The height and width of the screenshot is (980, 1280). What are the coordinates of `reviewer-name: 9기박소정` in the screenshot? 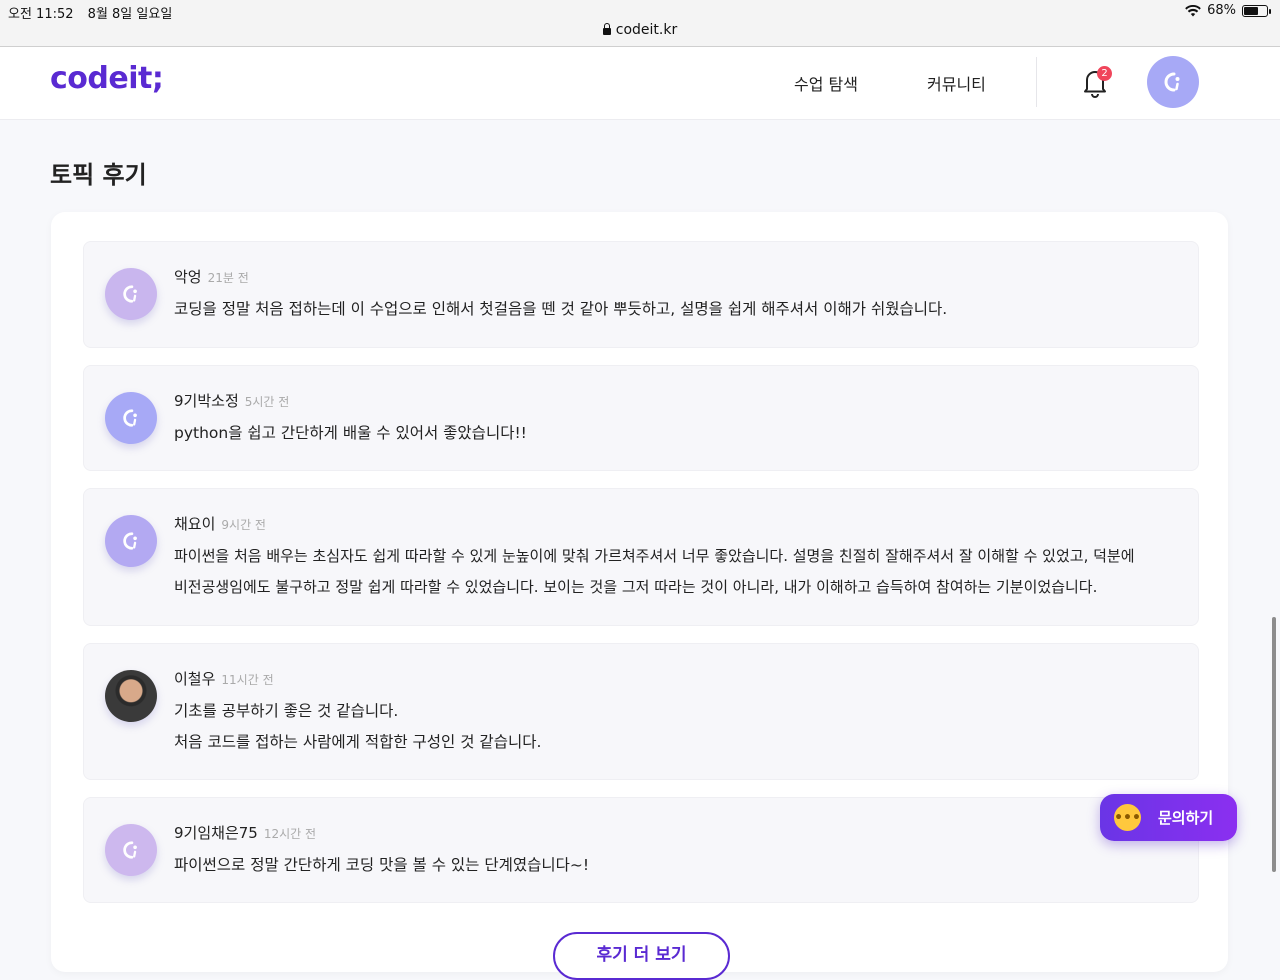 It's located at (206, 401).